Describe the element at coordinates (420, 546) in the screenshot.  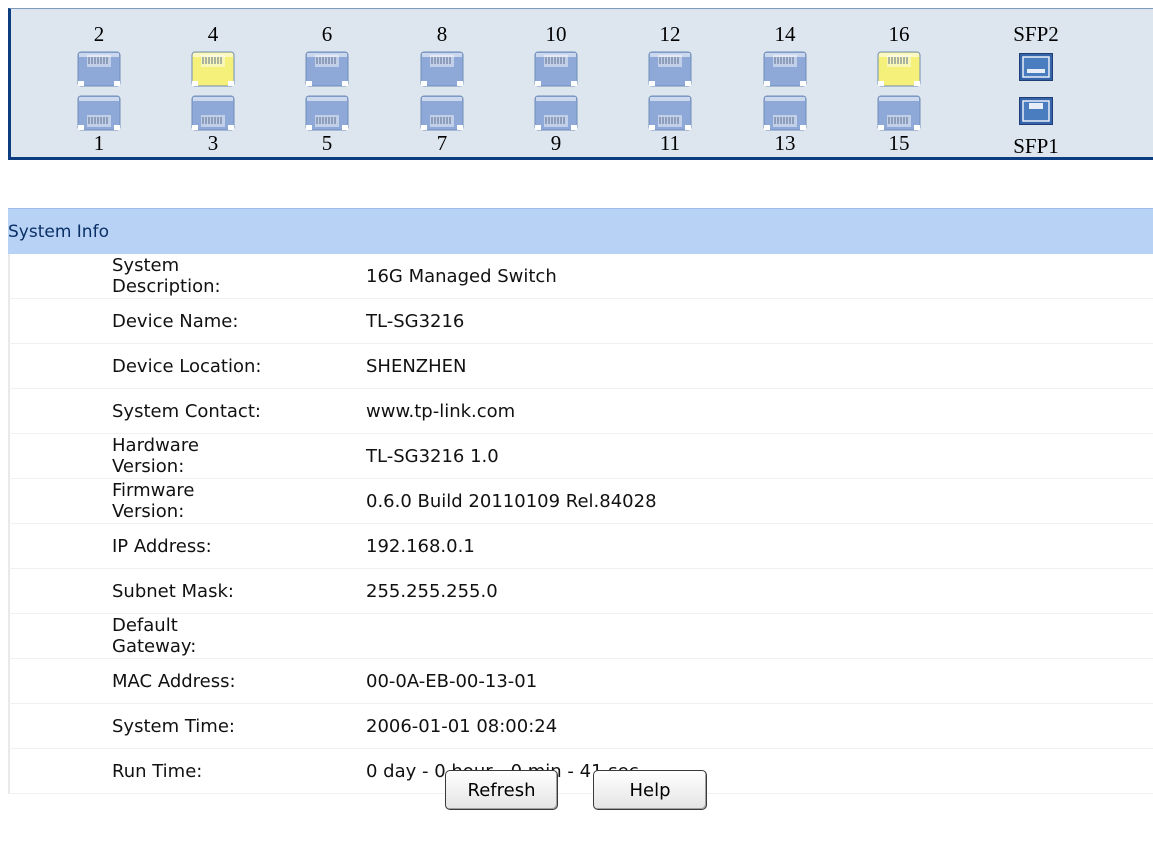
I see `row-value: 192.168.0.1` at that location.